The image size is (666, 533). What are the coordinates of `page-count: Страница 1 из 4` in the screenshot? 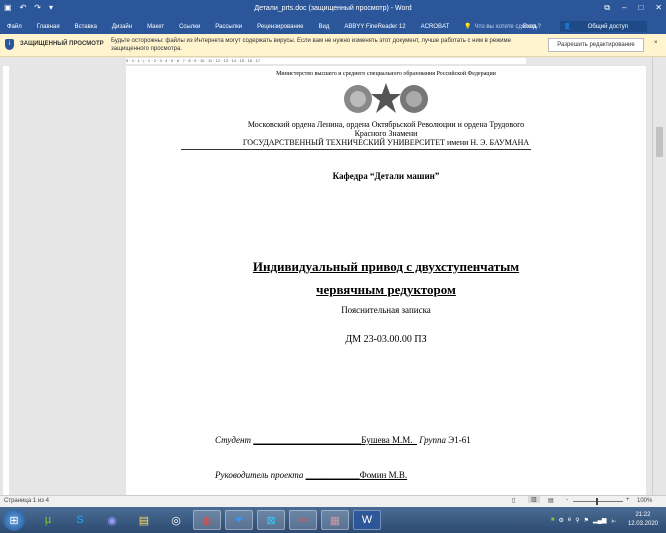 It's located at (26, 501).